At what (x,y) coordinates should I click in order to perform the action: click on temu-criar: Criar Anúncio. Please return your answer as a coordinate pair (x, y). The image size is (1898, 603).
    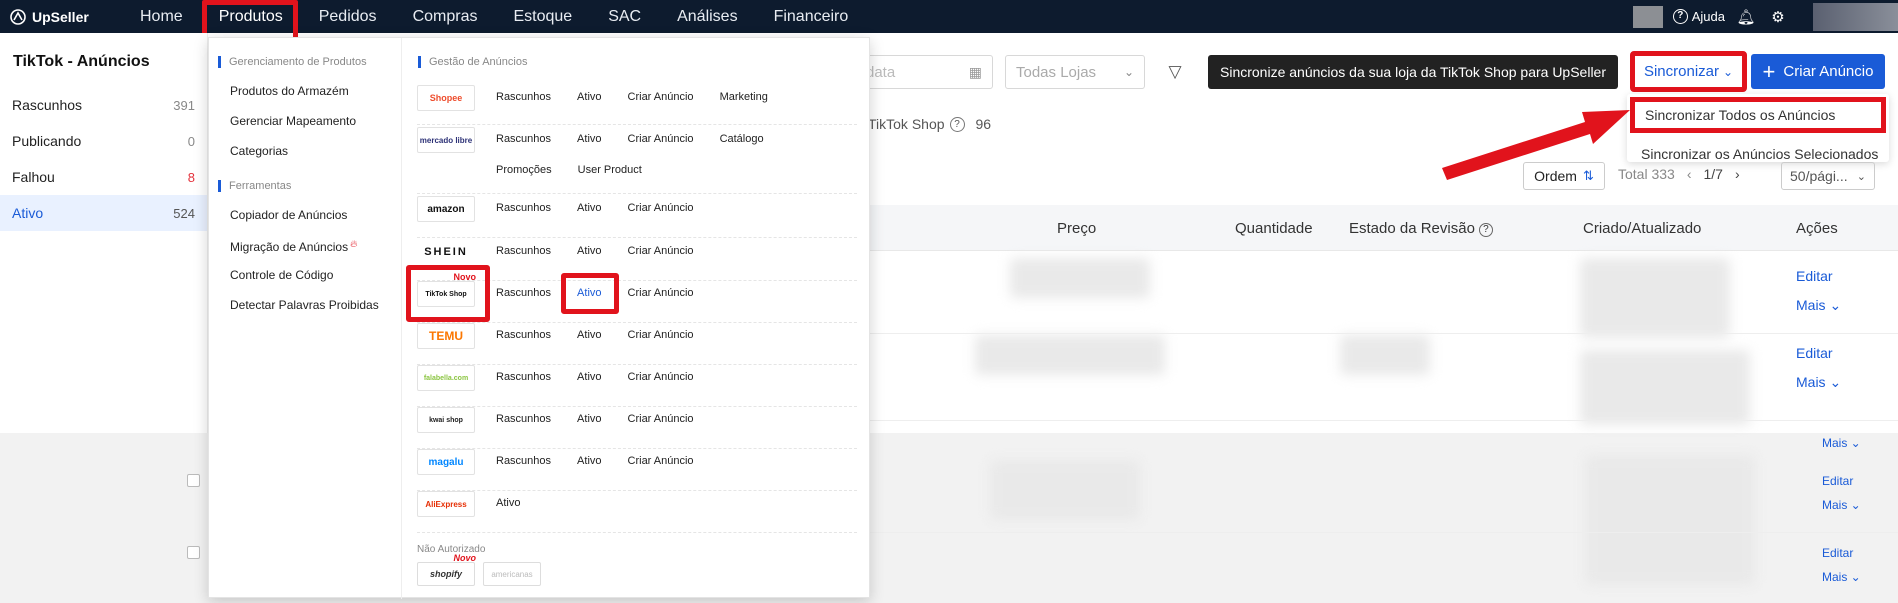
    Looking at the image, I should click on (661, 332).